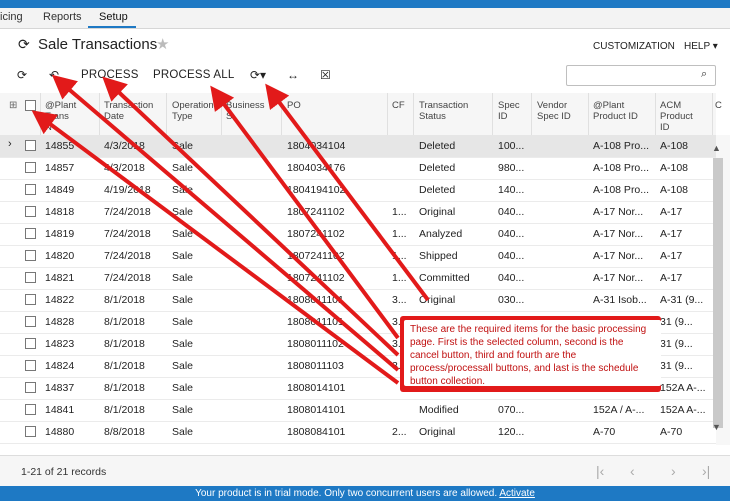  Describe the element at coordinates (554, 111) in the screenshot. I see `col-vendor-spec-id: Vendor Spec ID` at that location.